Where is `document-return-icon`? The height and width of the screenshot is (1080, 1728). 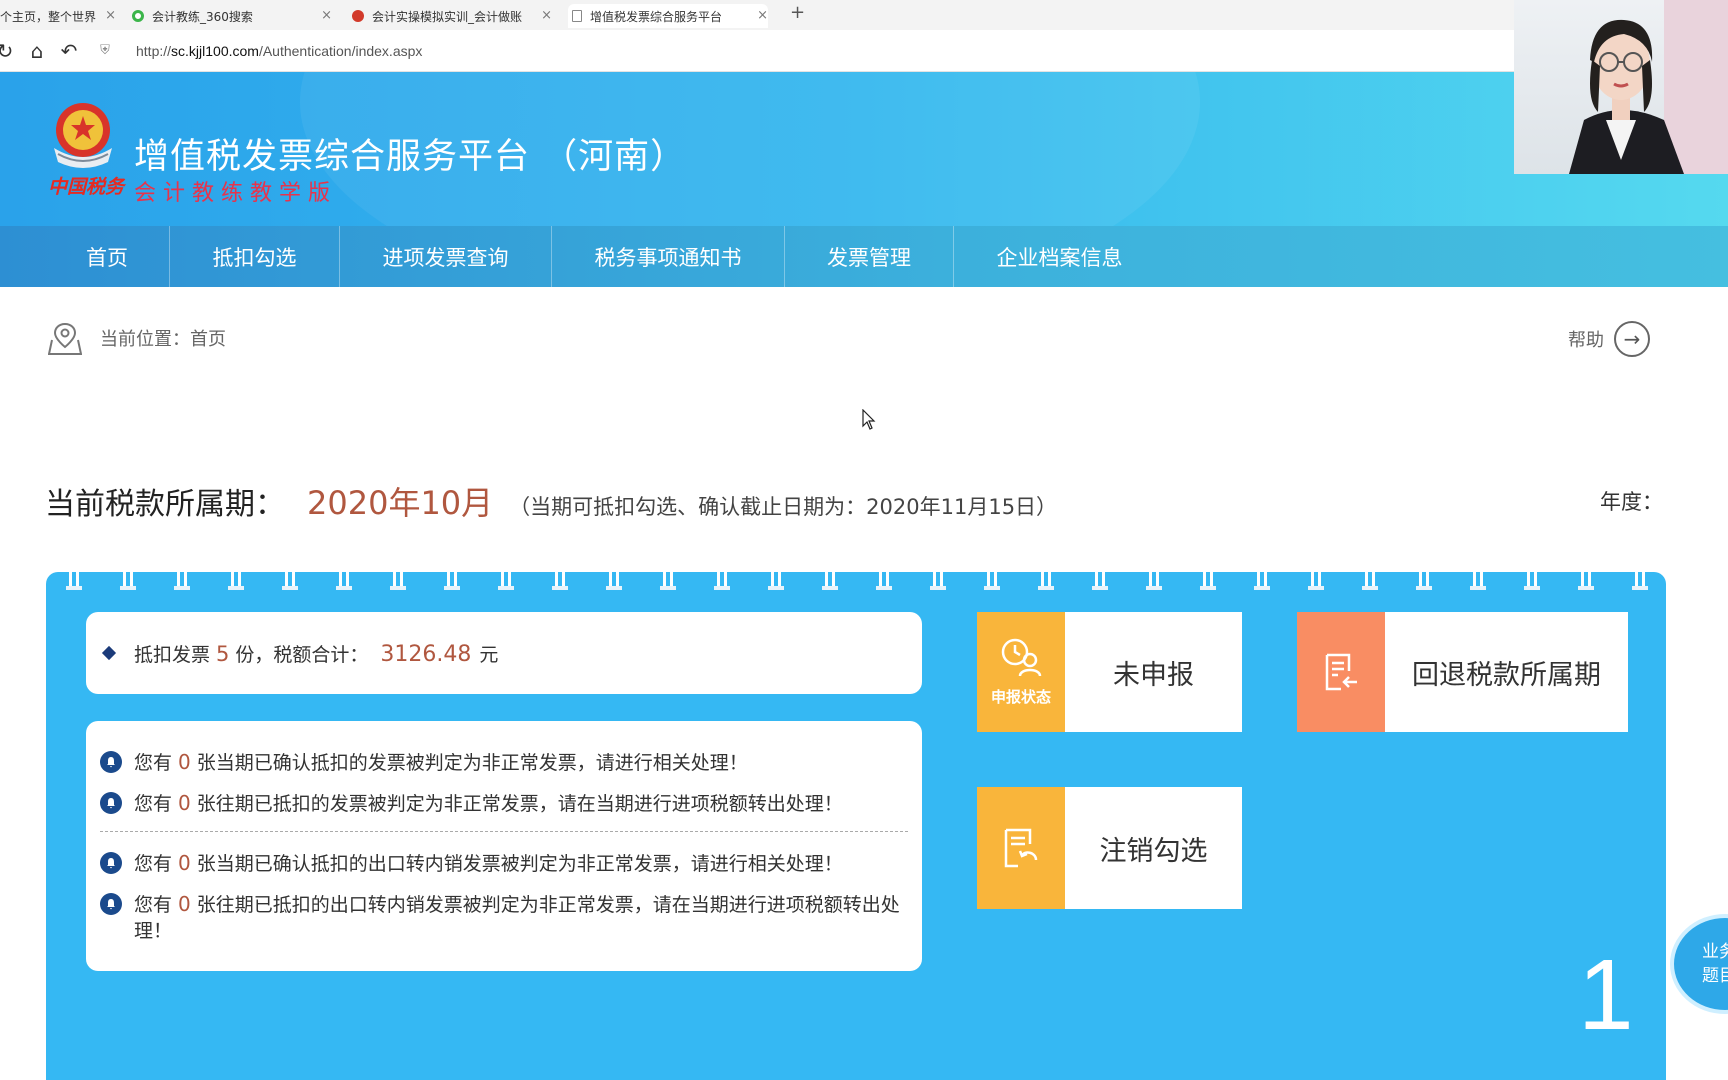 document-return-icon is located at coordinates (1341, 672).